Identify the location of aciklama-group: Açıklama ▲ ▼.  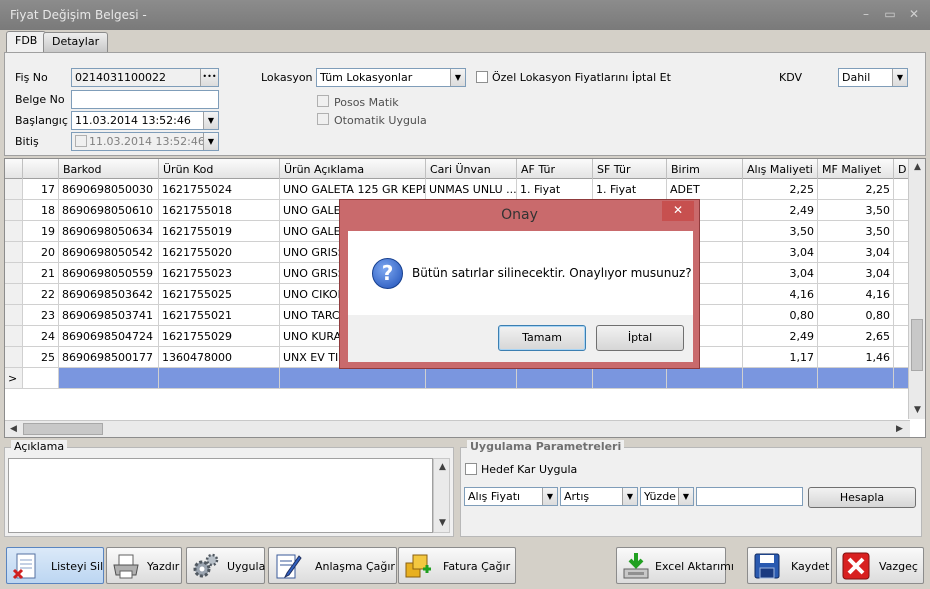
(229, 488).